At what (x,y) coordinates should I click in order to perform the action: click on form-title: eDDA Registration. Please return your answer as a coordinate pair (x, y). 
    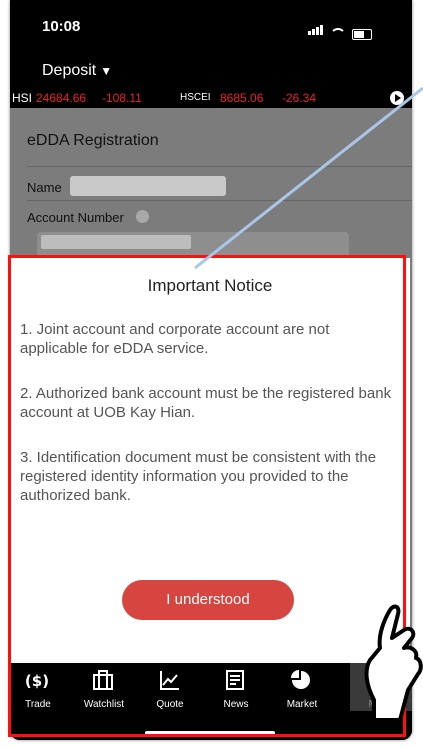
    Looking at the image, I should click on (93, 140).